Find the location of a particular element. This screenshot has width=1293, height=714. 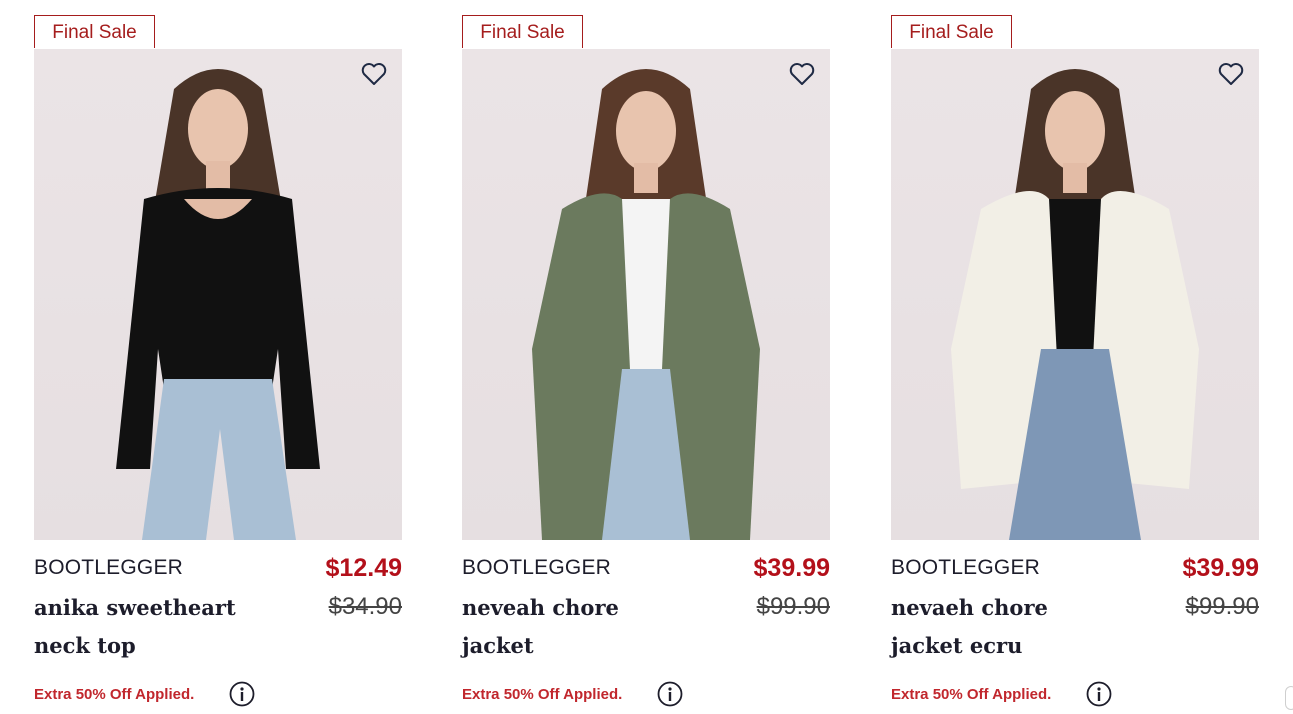

scroll-indicator is located at coordinates (1289, 698).